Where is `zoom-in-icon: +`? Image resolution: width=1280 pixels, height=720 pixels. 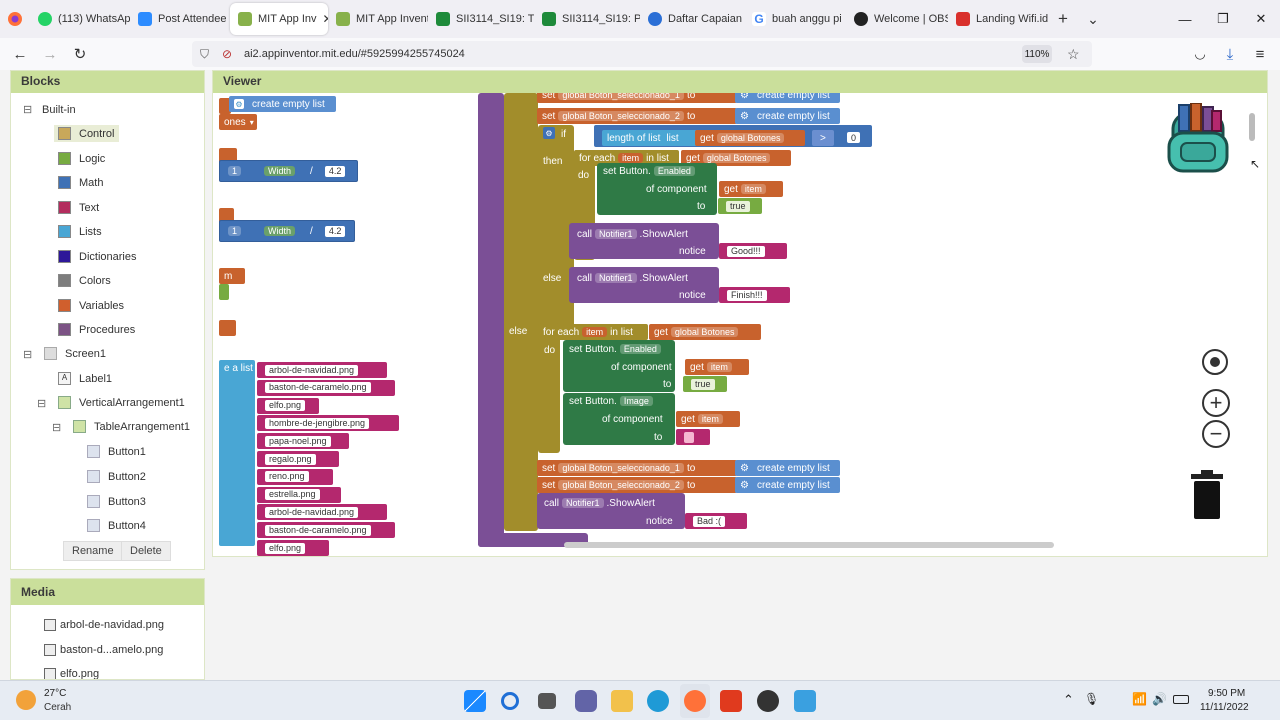
zoom-in-icon: + is located at coordinates (1216, 403).